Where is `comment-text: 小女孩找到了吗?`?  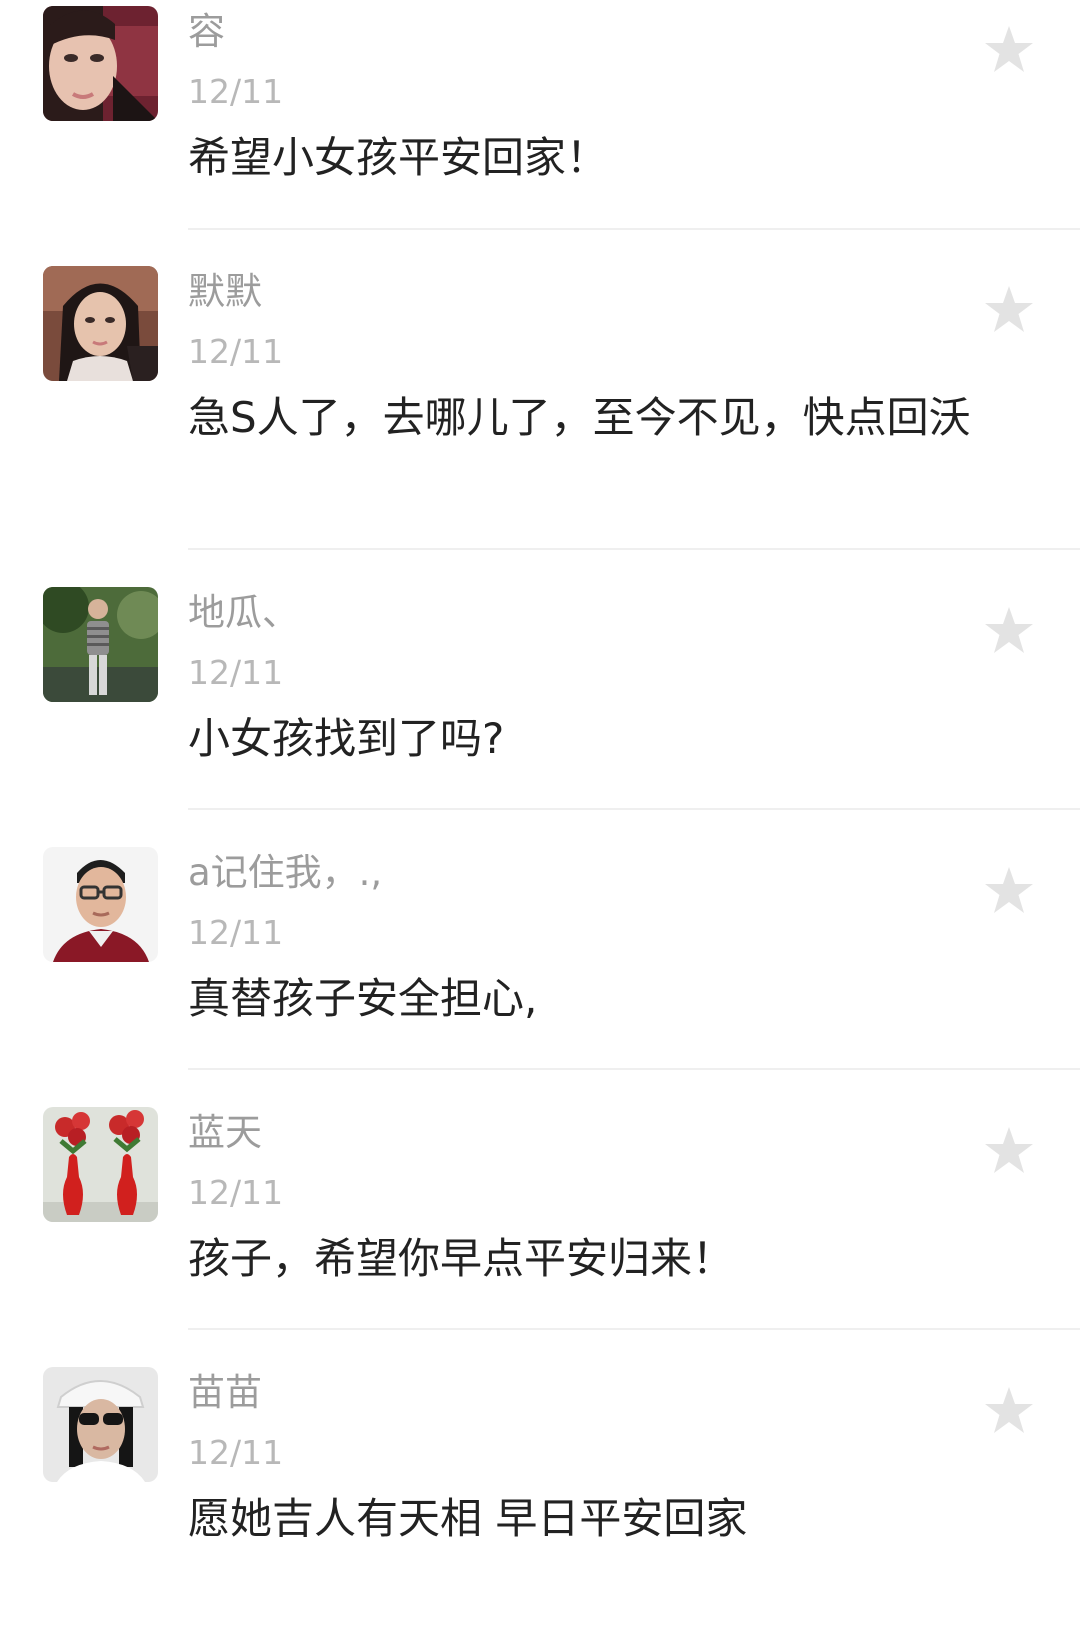
comment-text: 小女孩找到了吗? is located at coordinates (346, 738).